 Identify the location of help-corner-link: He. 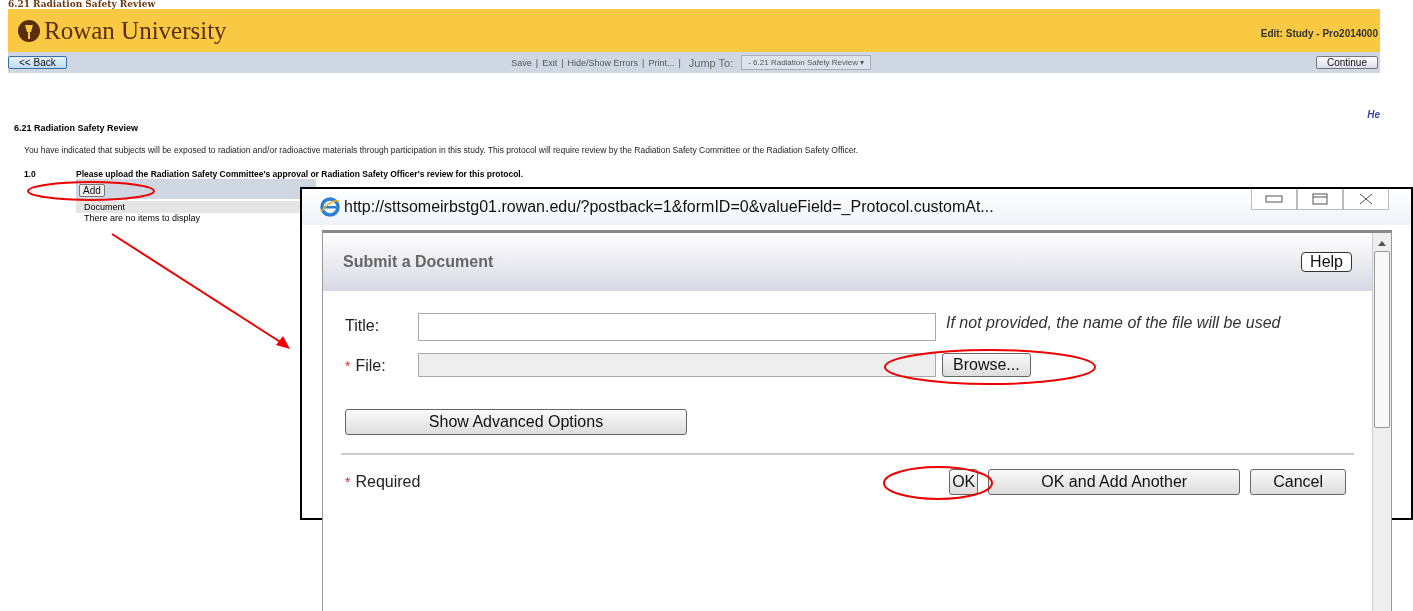
(706, 97).